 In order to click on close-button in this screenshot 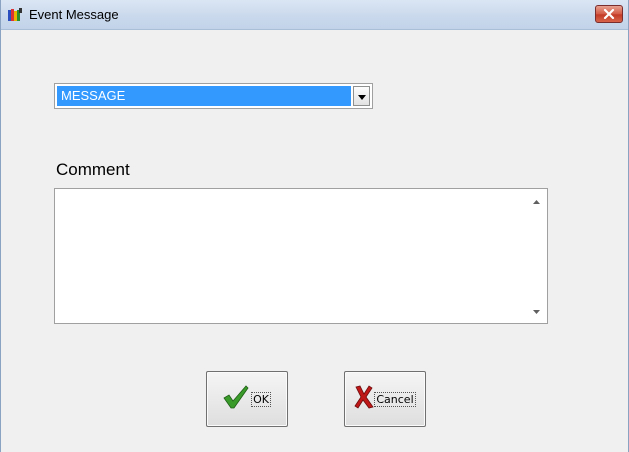, I will do `click(609, 14)`.